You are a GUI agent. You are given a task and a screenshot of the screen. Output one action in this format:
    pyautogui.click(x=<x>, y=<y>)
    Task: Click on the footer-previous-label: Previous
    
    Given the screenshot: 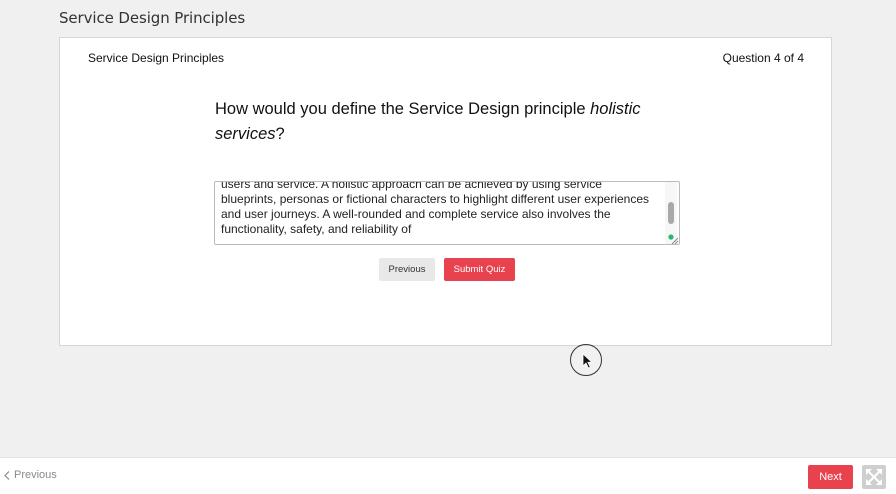 What is the action you would take?
    pyautogui.click(x=35, y=475)
    